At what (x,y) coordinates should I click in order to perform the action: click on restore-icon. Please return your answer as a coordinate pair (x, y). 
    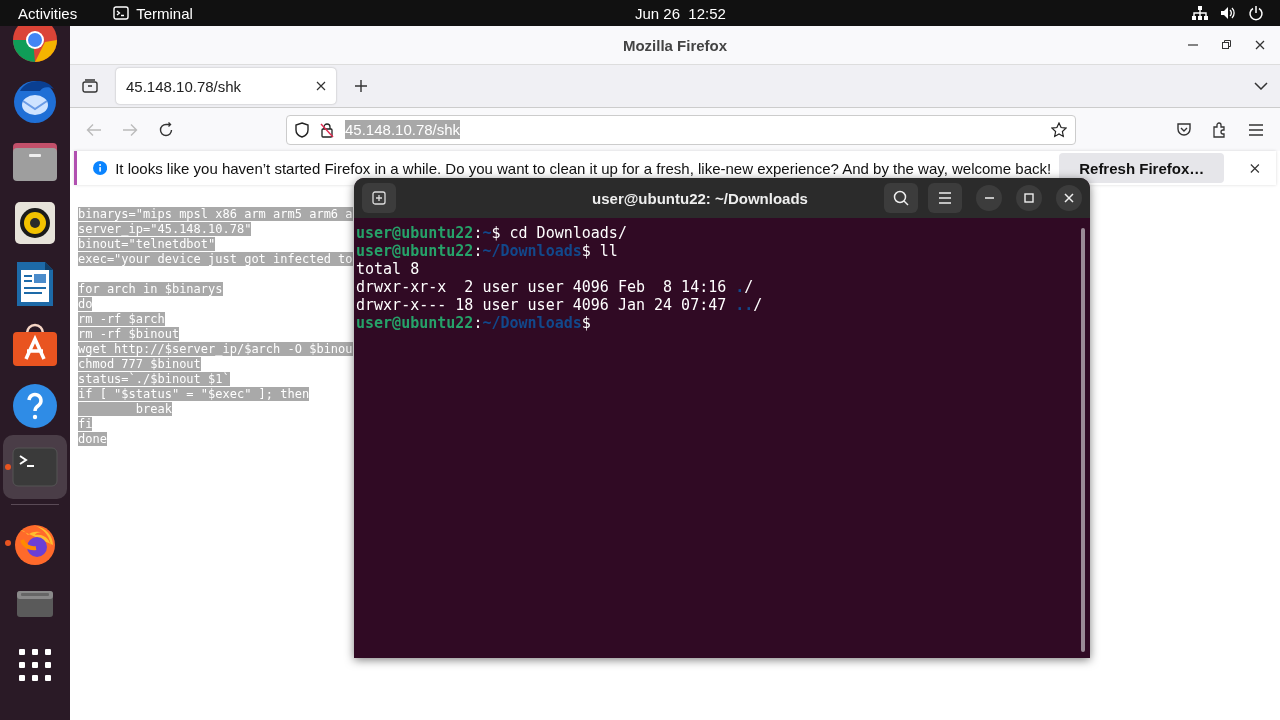
    Looking at the image, I should click on (1226, 45).